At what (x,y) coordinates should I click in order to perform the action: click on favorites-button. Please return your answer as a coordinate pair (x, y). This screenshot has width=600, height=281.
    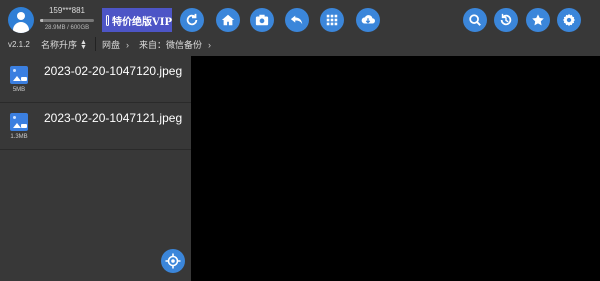
    Looking at the image, I should click on (538, 20).